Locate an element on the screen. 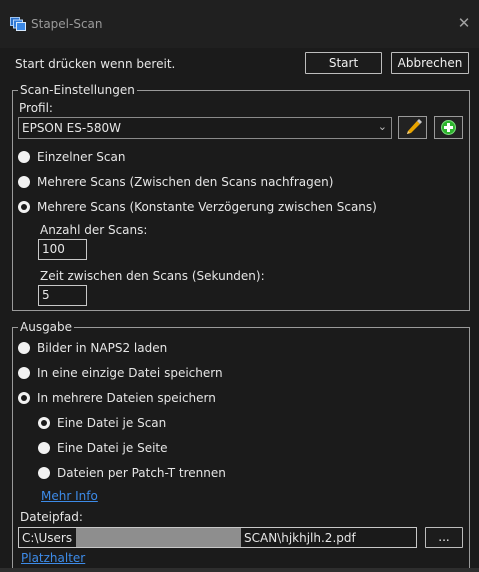 This screenshot has width=479, height=572. option-file-per-page: Eine Datei je Seite is located at coordinates (103, 448).